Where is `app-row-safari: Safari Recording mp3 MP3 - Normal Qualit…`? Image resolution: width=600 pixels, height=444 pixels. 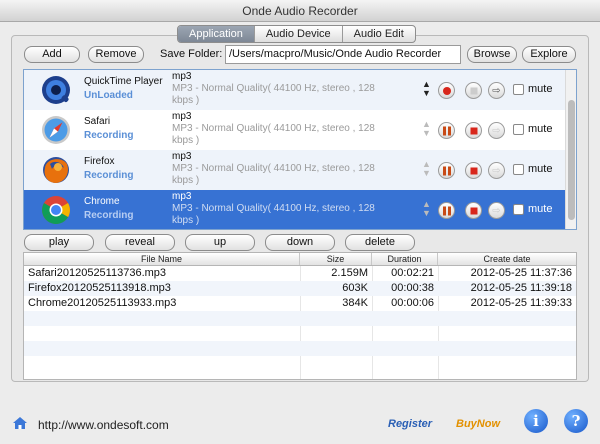 app-row-safari: Safari Recording mp3 MP3 - Normal Qualit… is located at coordinates (295, 130).